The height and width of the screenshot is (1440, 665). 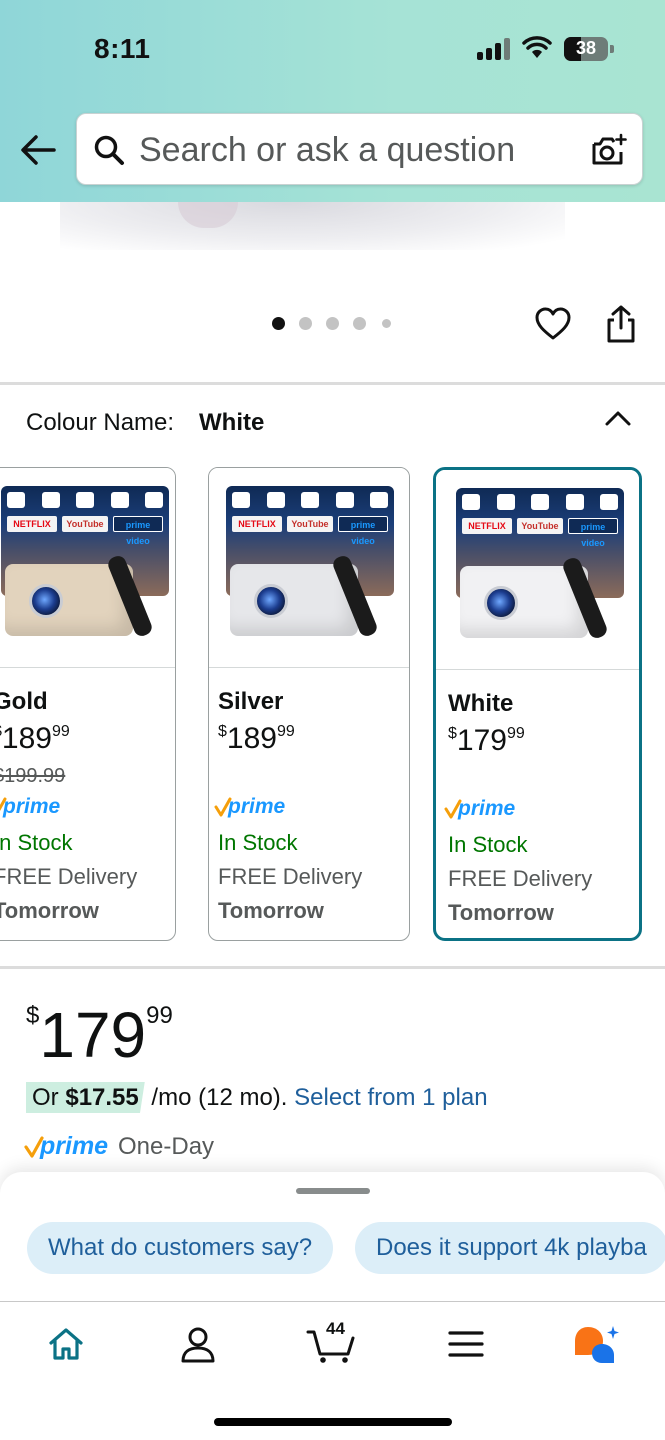 What do you see at coordinates (122, 48) in the screenshot?
I see `status-time: 8:11` at bounding box center [122, 48].